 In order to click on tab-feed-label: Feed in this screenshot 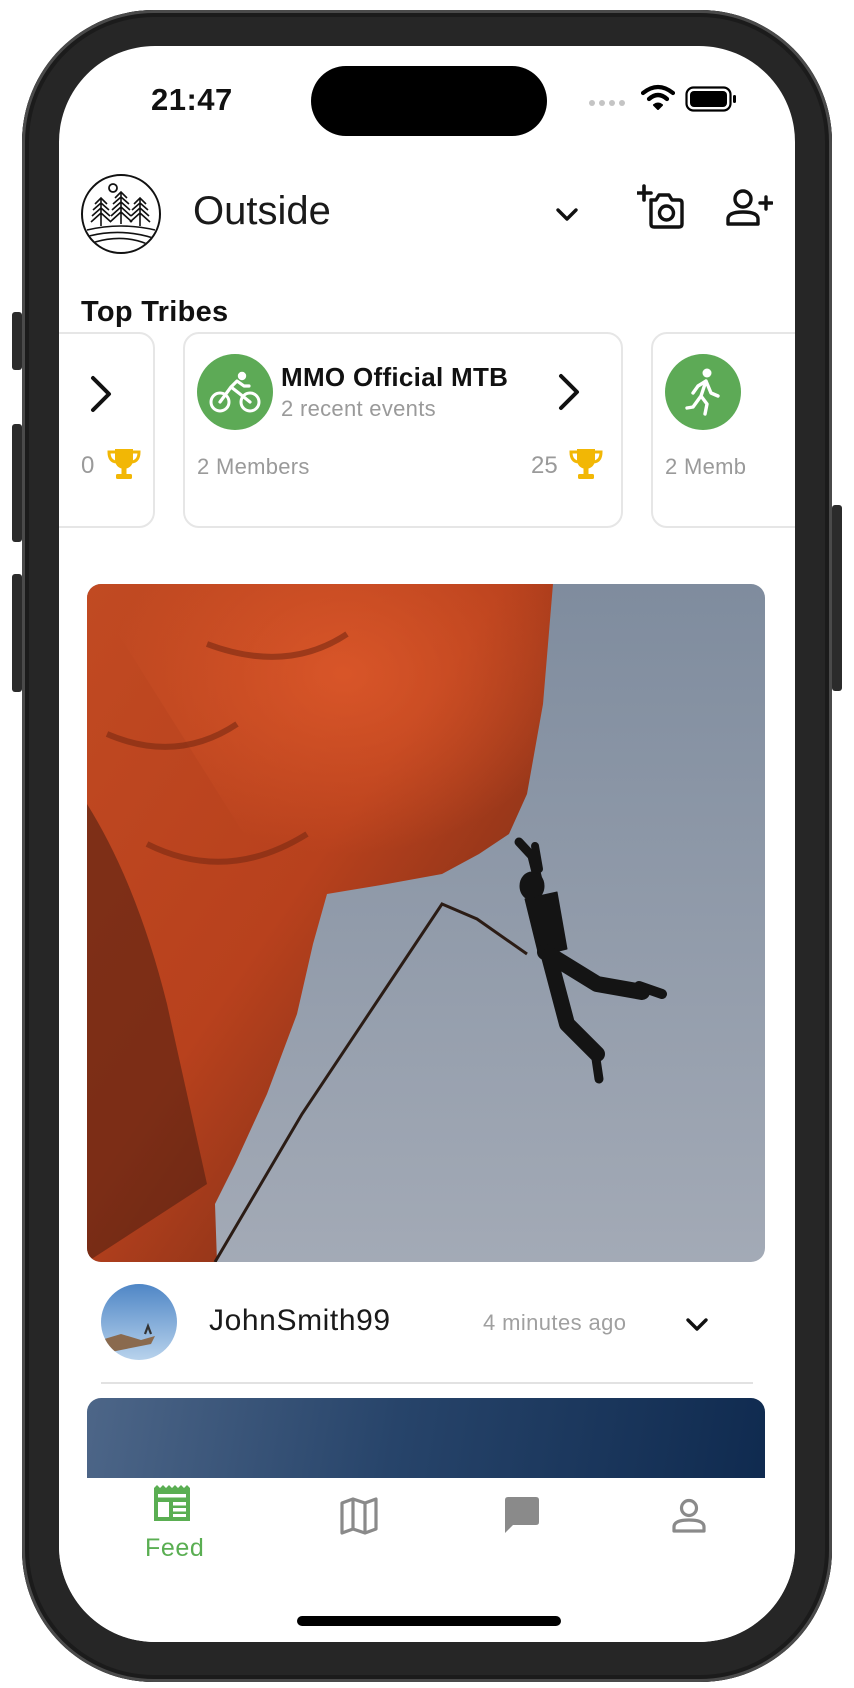, I will do `click(175, 1548)`.